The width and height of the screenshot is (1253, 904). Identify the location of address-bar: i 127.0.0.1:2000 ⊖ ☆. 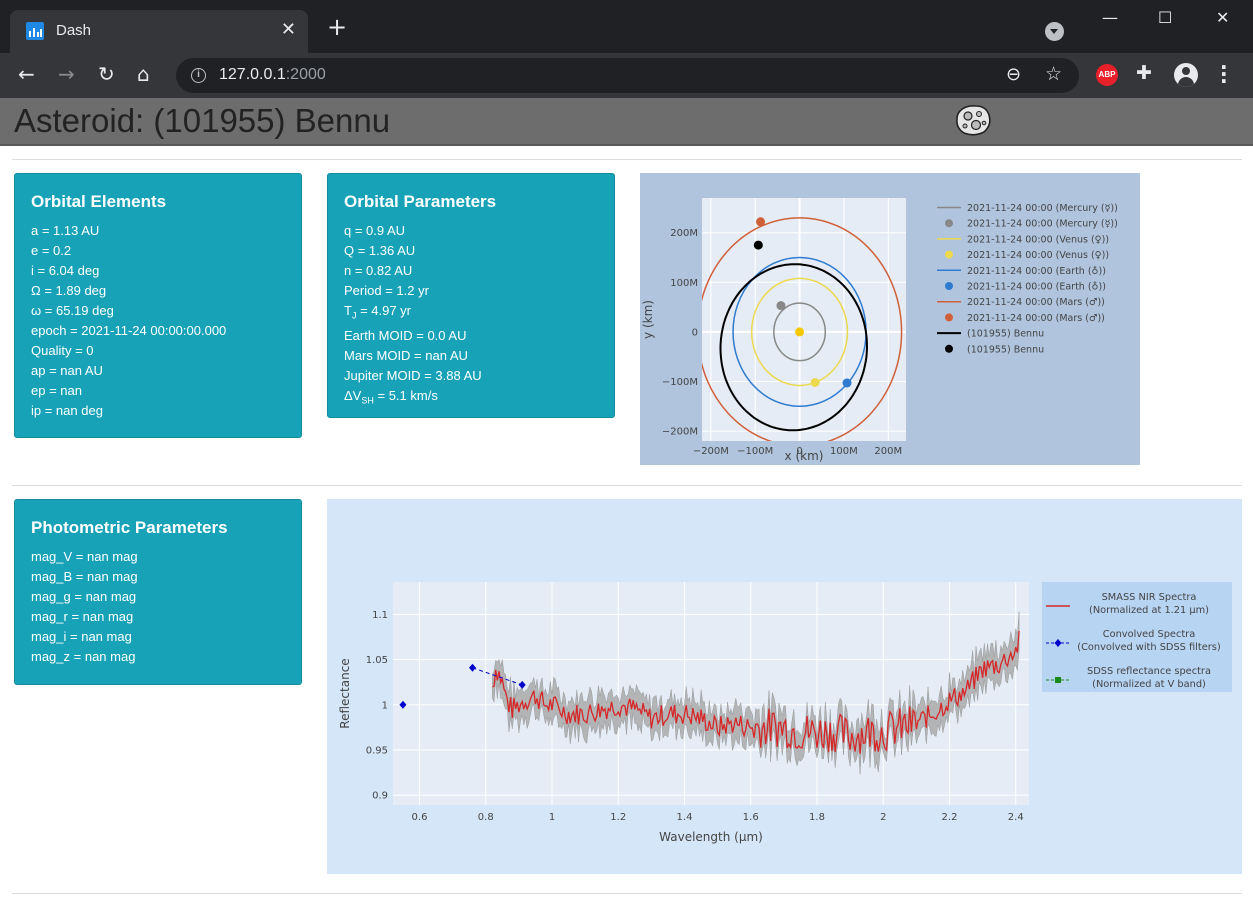
(627, 75).